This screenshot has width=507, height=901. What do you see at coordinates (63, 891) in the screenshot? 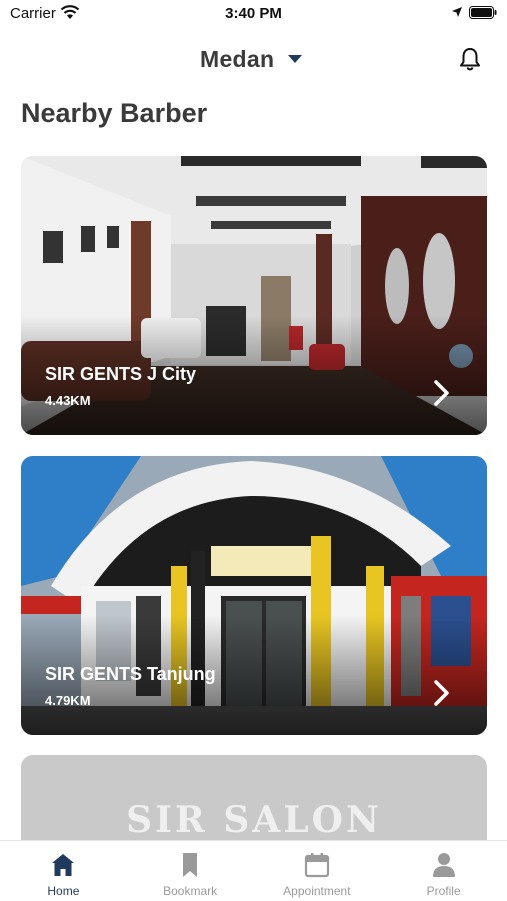
I see `tab-home-label: Home` at bounding box center [63, 891].